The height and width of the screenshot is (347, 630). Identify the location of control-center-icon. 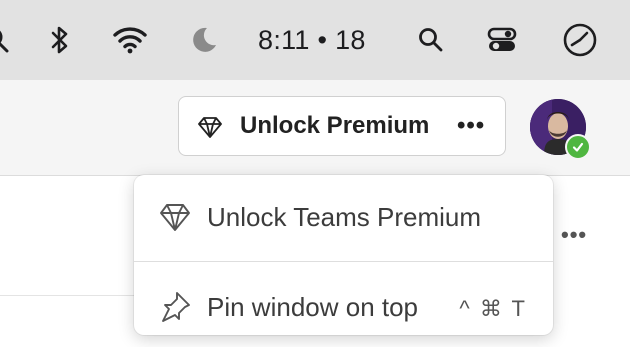
(502, 40).